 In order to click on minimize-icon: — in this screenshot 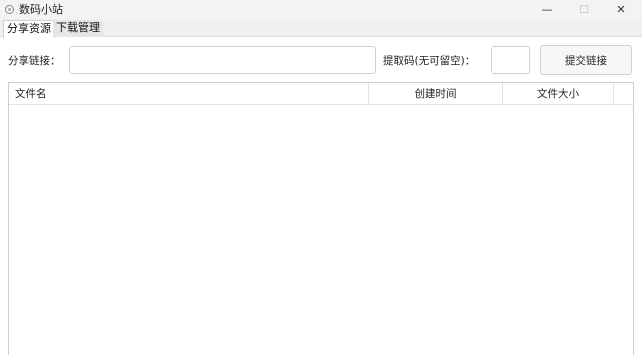, I will do `click(547, 9)`.